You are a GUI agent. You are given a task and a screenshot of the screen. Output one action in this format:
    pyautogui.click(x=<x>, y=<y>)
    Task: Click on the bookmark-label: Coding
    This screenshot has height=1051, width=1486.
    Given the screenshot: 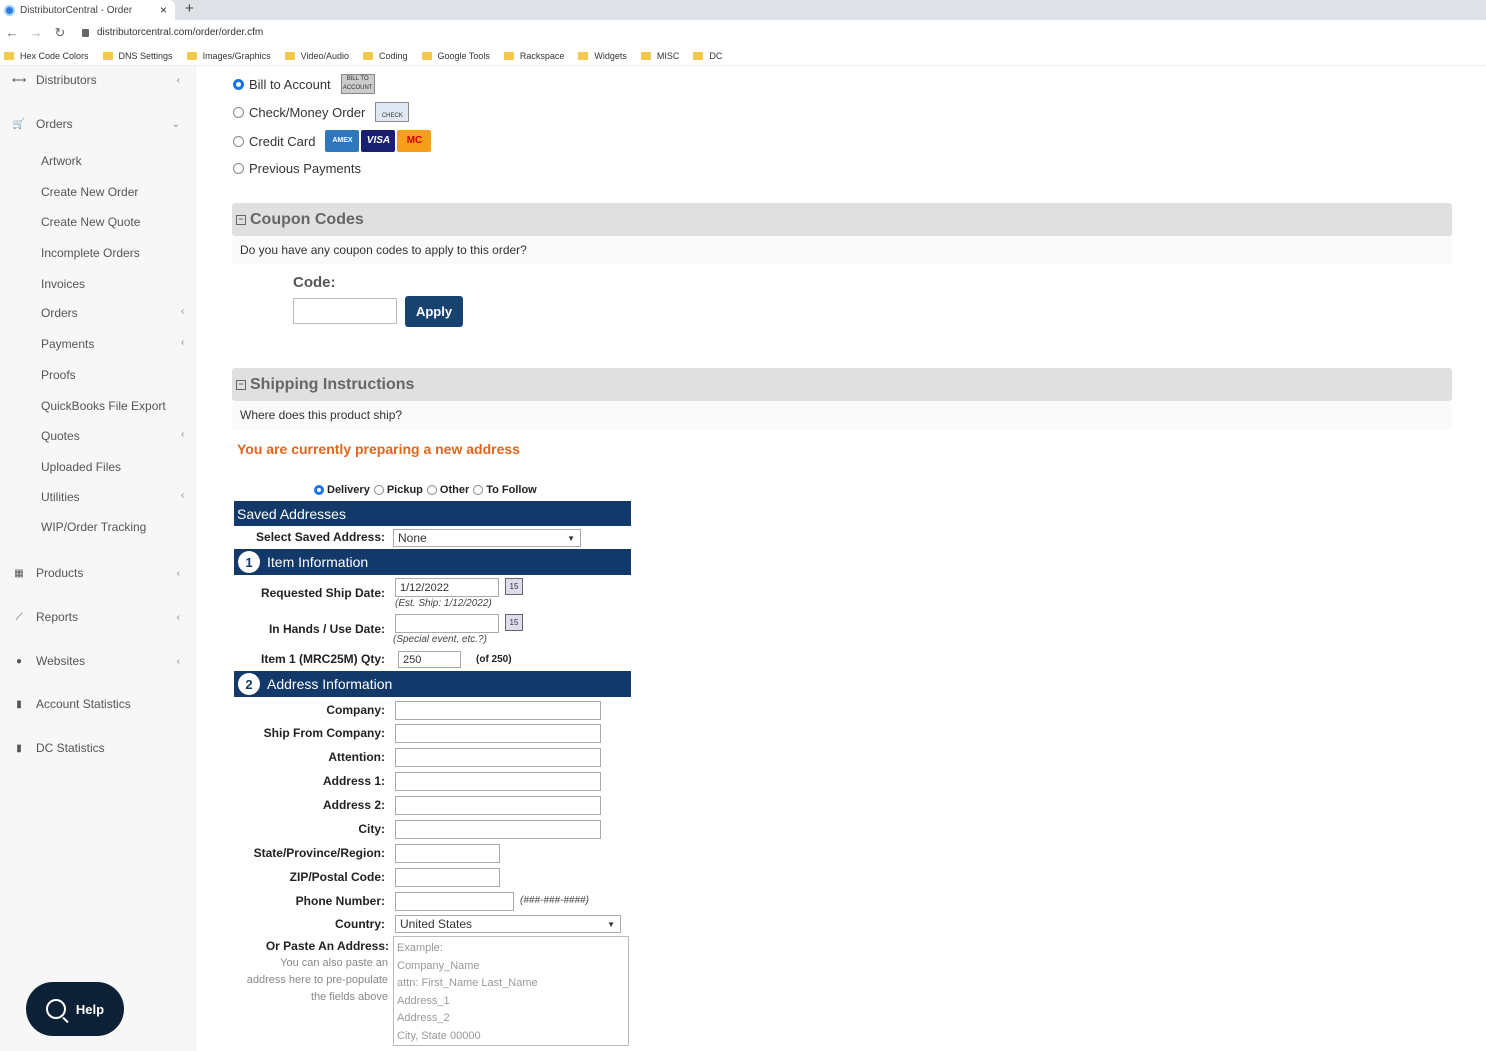 What is the action you would take?
    pyautogui.click(x=393, y=56)
    